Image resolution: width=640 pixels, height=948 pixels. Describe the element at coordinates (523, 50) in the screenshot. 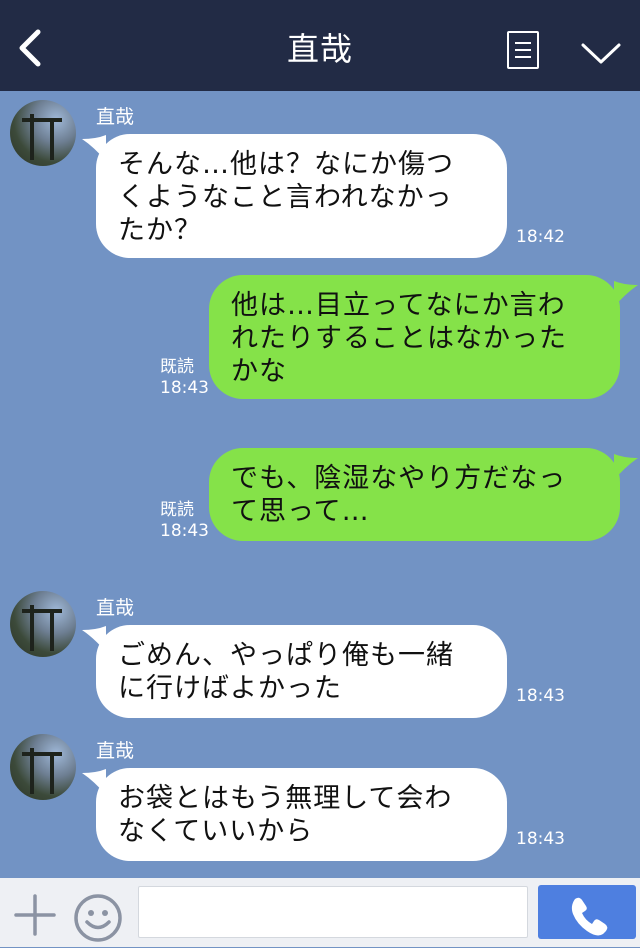

I see `menu-button` at that location.